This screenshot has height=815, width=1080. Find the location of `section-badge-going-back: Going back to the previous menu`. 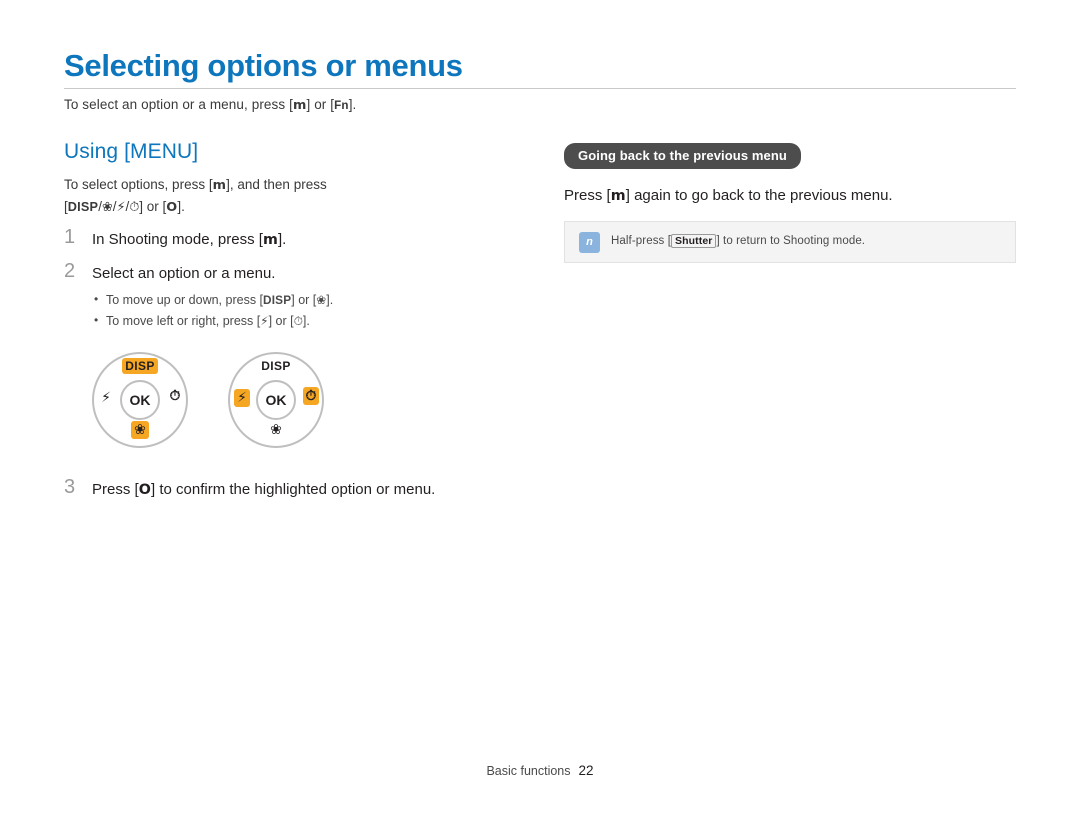

section-badge-going-back: Going back to the previous menu is located at coordinates (682, 156).